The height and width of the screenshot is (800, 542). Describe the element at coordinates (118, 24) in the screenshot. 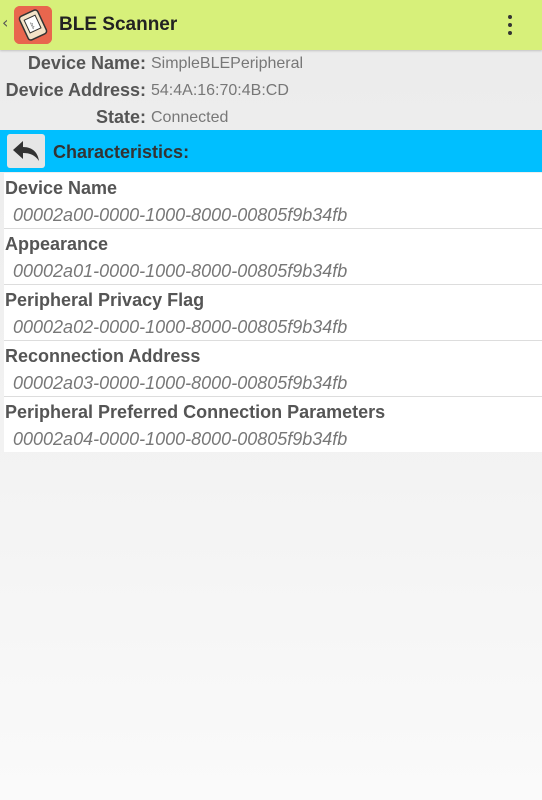

I see `app-title: BLE Scanner` at that location.